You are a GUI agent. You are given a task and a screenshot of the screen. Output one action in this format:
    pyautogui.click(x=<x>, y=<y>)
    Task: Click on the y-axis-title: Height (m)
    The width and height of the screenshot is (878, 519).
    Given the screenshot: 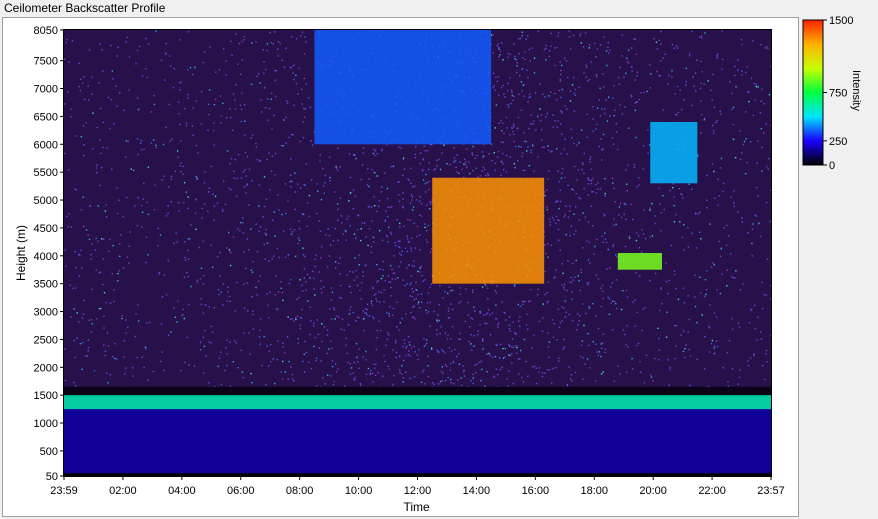 What is the action you would take?
    pyautogui.click(x=21, y=252)
    